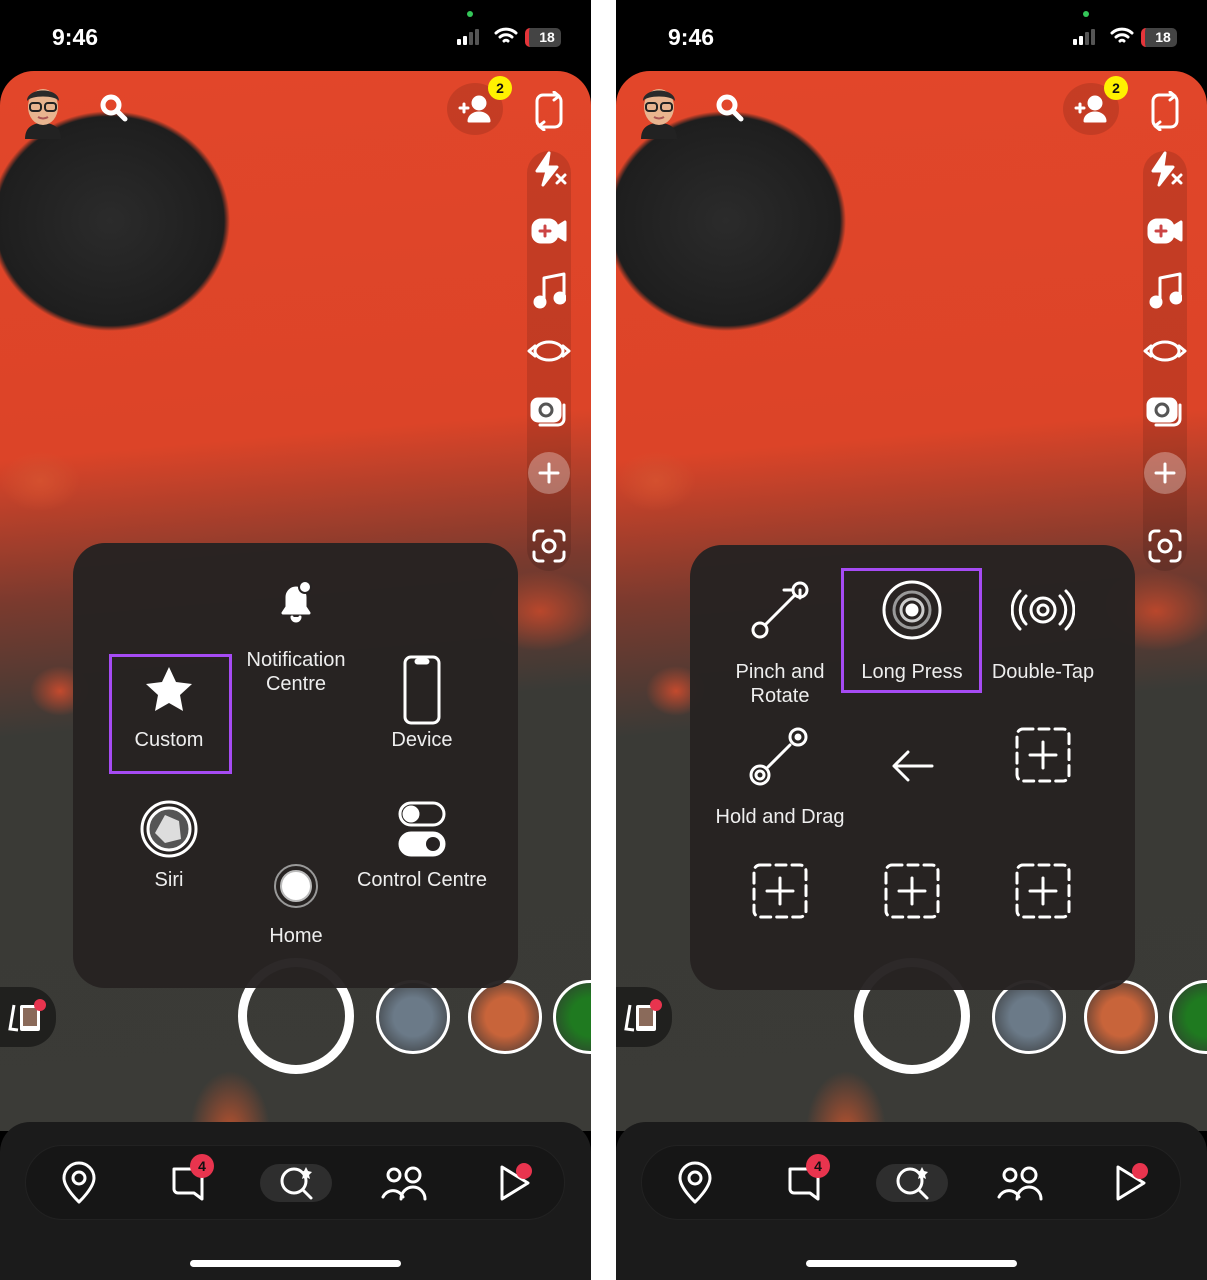 This screenshot has width=1207, height=1280. What do you see at coordinates (422, 765) in the screenshot?
I see `menu-item-control-centre: Control Centre` at bounding box center [422, 765].